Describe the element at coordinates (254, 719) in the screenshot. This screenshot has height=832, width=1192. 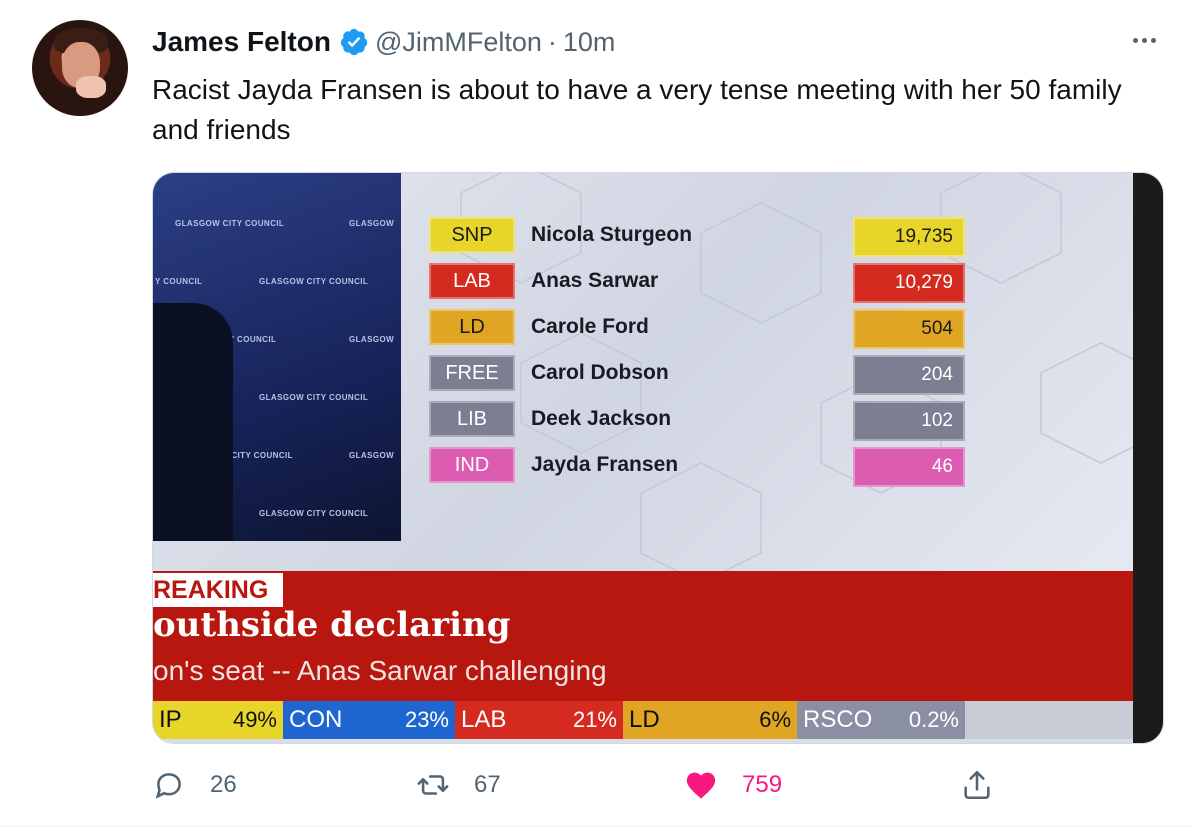
I see `ticker-percent: 49%` at that location.